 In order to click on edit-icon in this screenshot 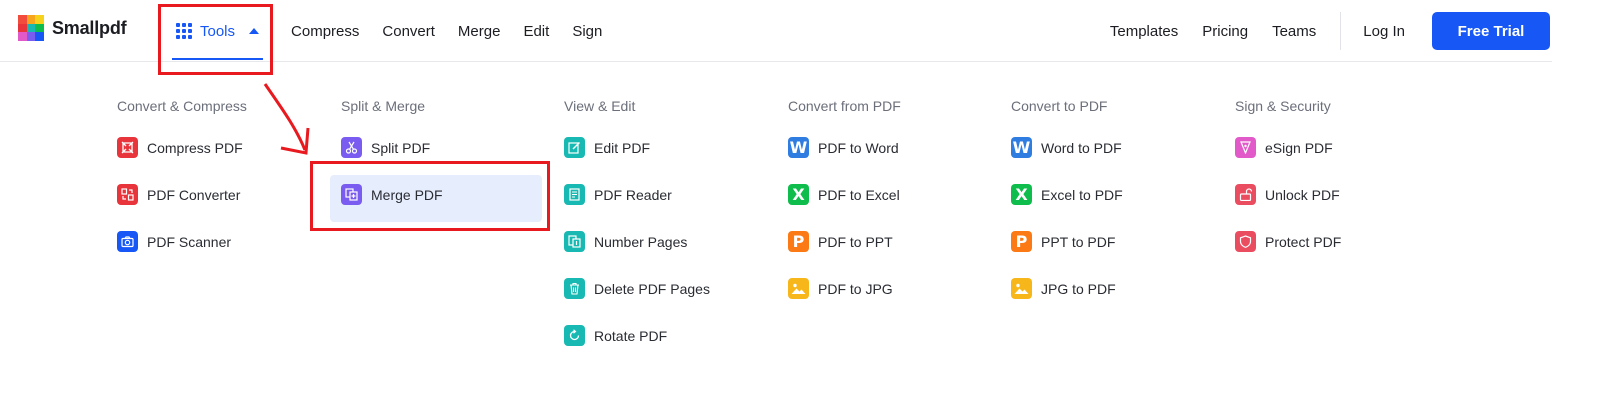, I will do `click(574, 147)`.